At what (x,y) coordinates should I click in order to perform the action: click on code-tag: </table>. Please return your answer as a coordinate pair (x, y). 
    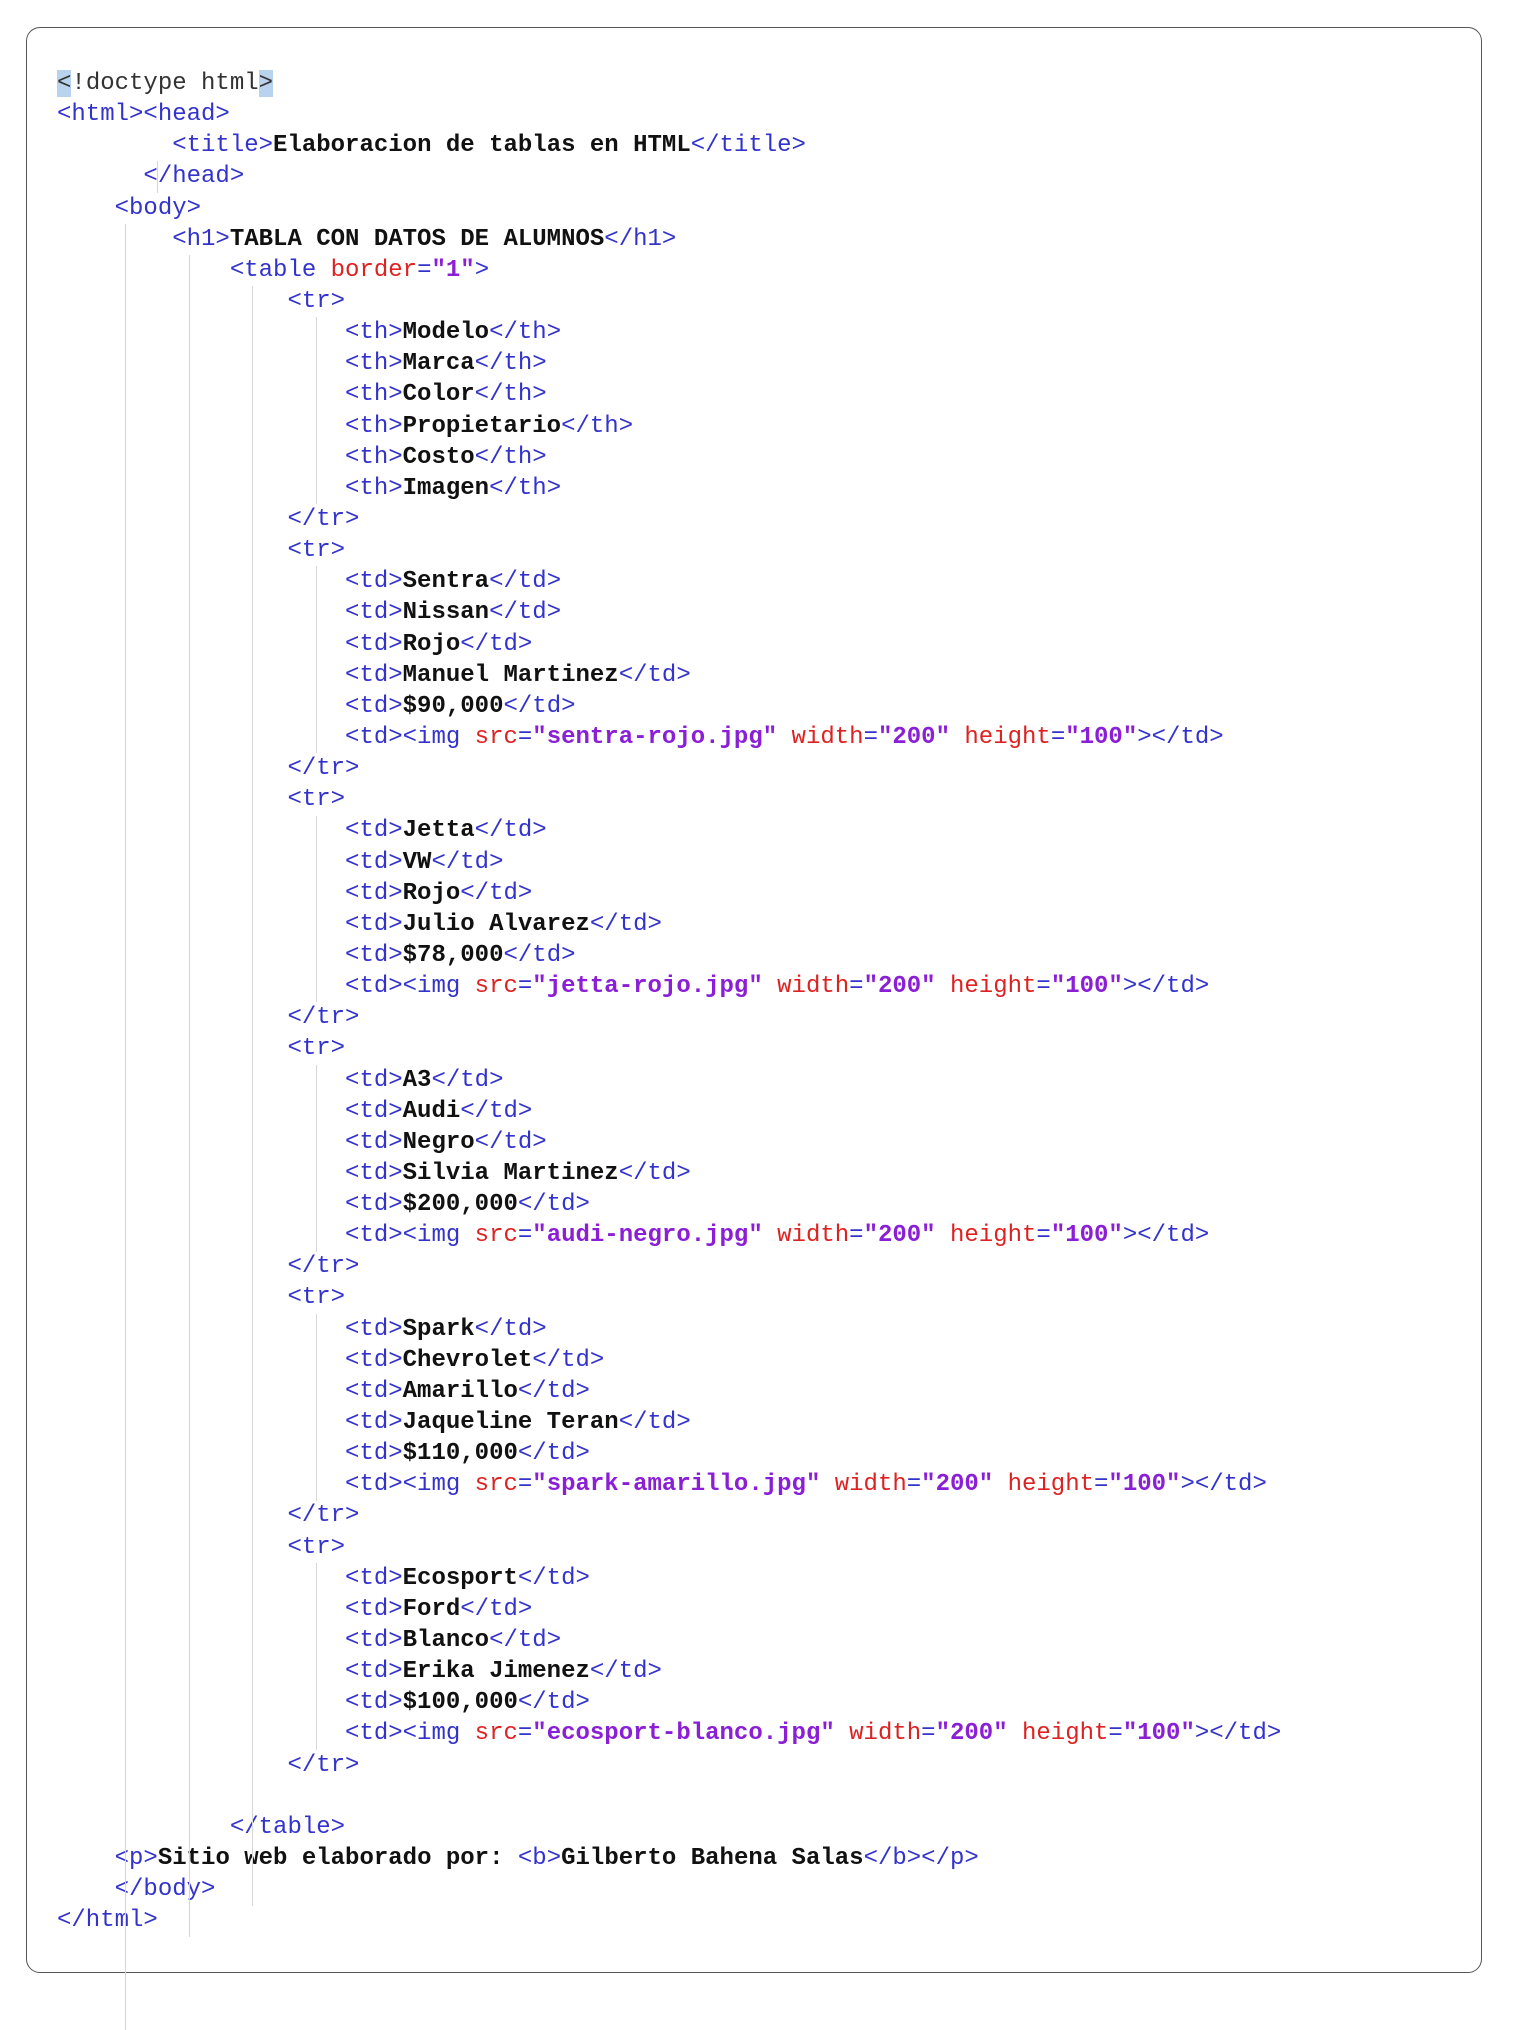
    Looking at the image, I should click on (287, 1827).